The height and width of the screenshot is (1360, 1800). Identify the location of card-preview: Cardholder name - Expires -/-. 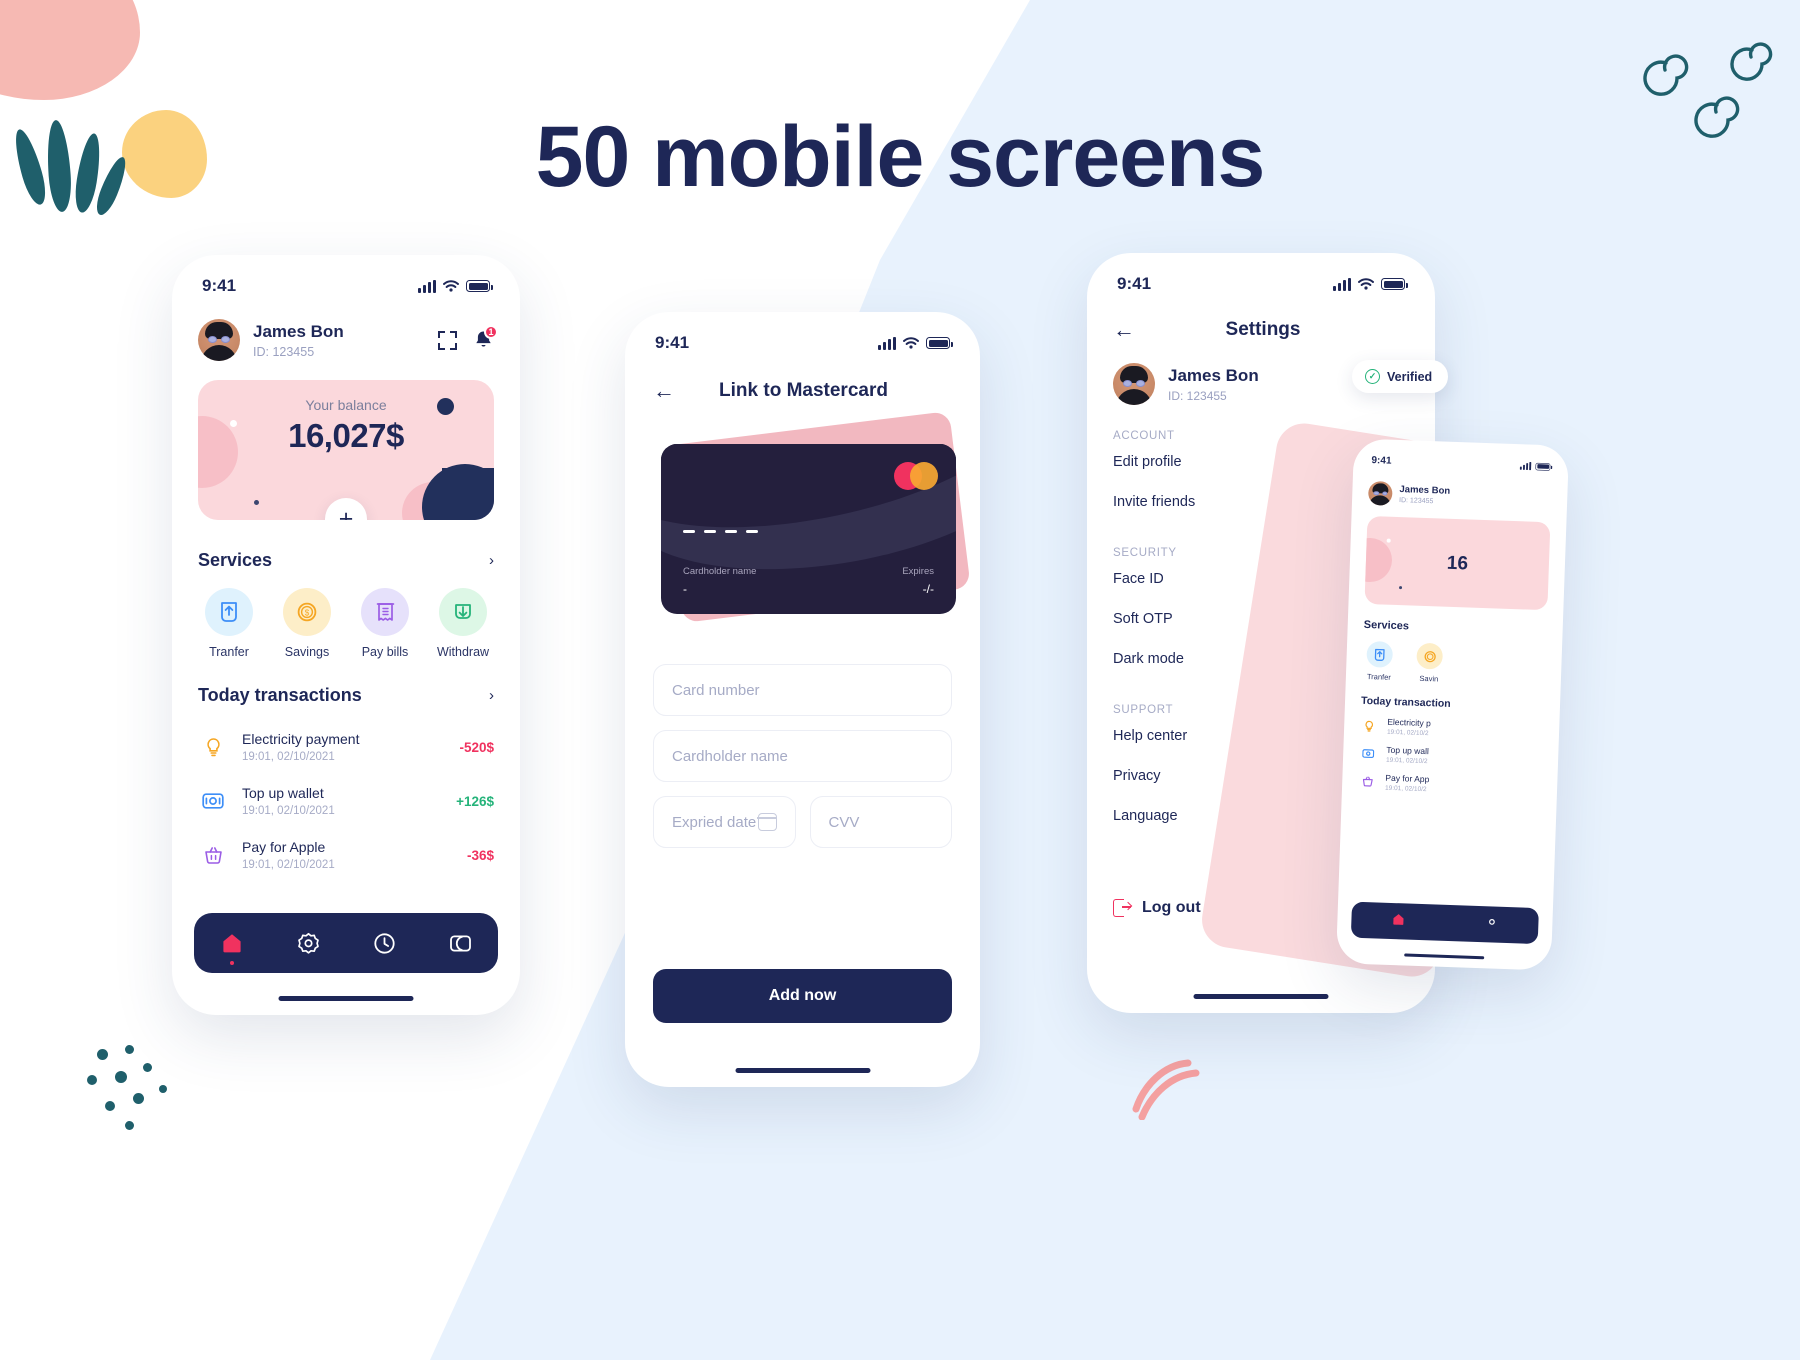
(812, 517).